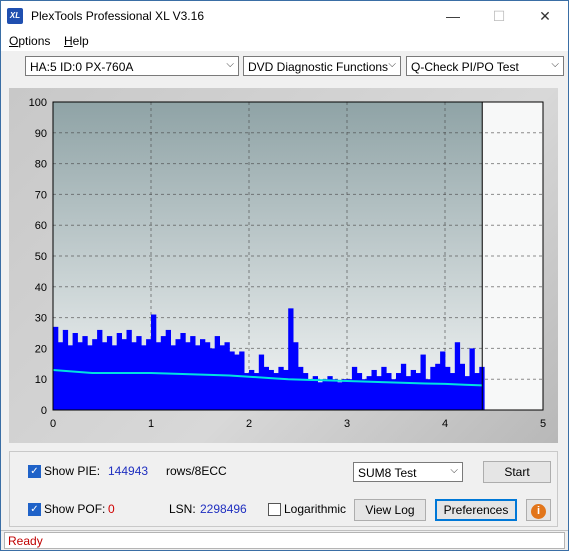 This screenshot has height=551, width=569. I want to click on preferences-button: Preferences, so click(476, 510).